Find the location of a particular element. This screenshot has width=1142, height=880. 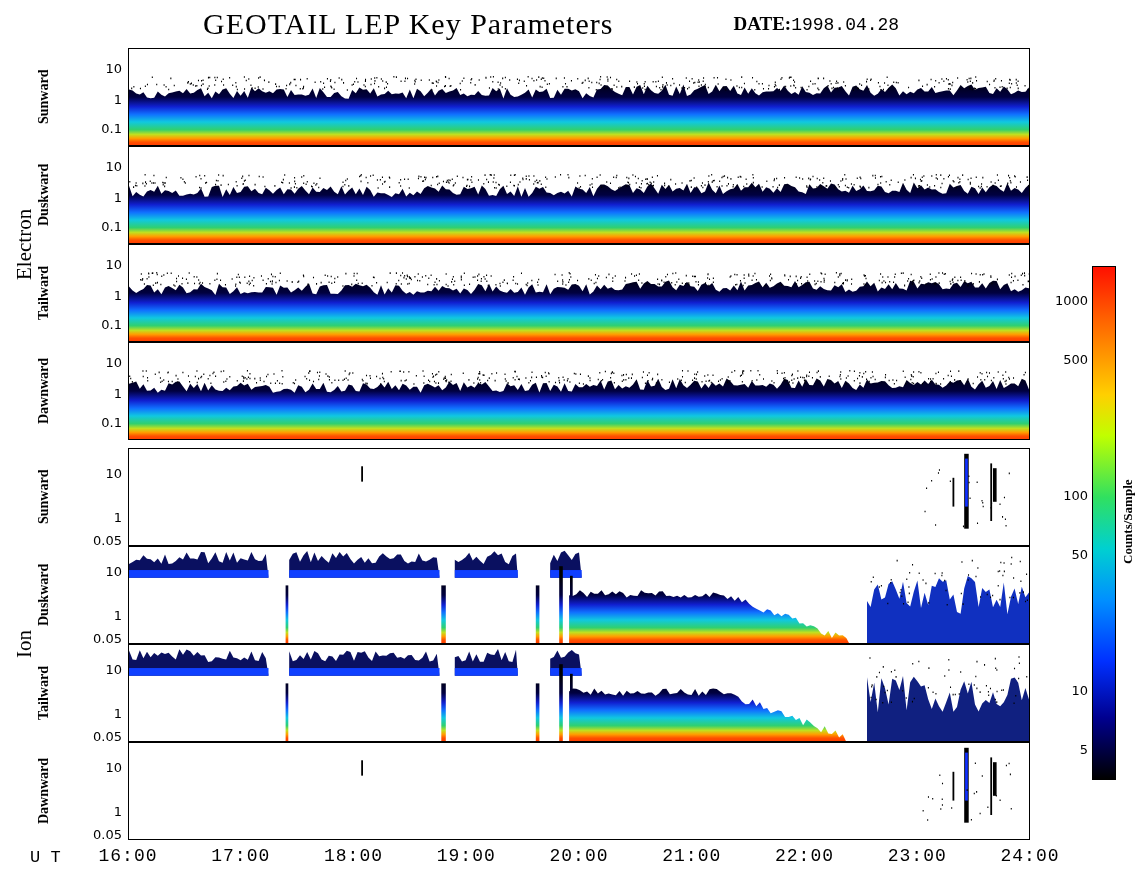

chart-title: GEOTAIL LEP Key Parameters is located at coordinates (408, 24).